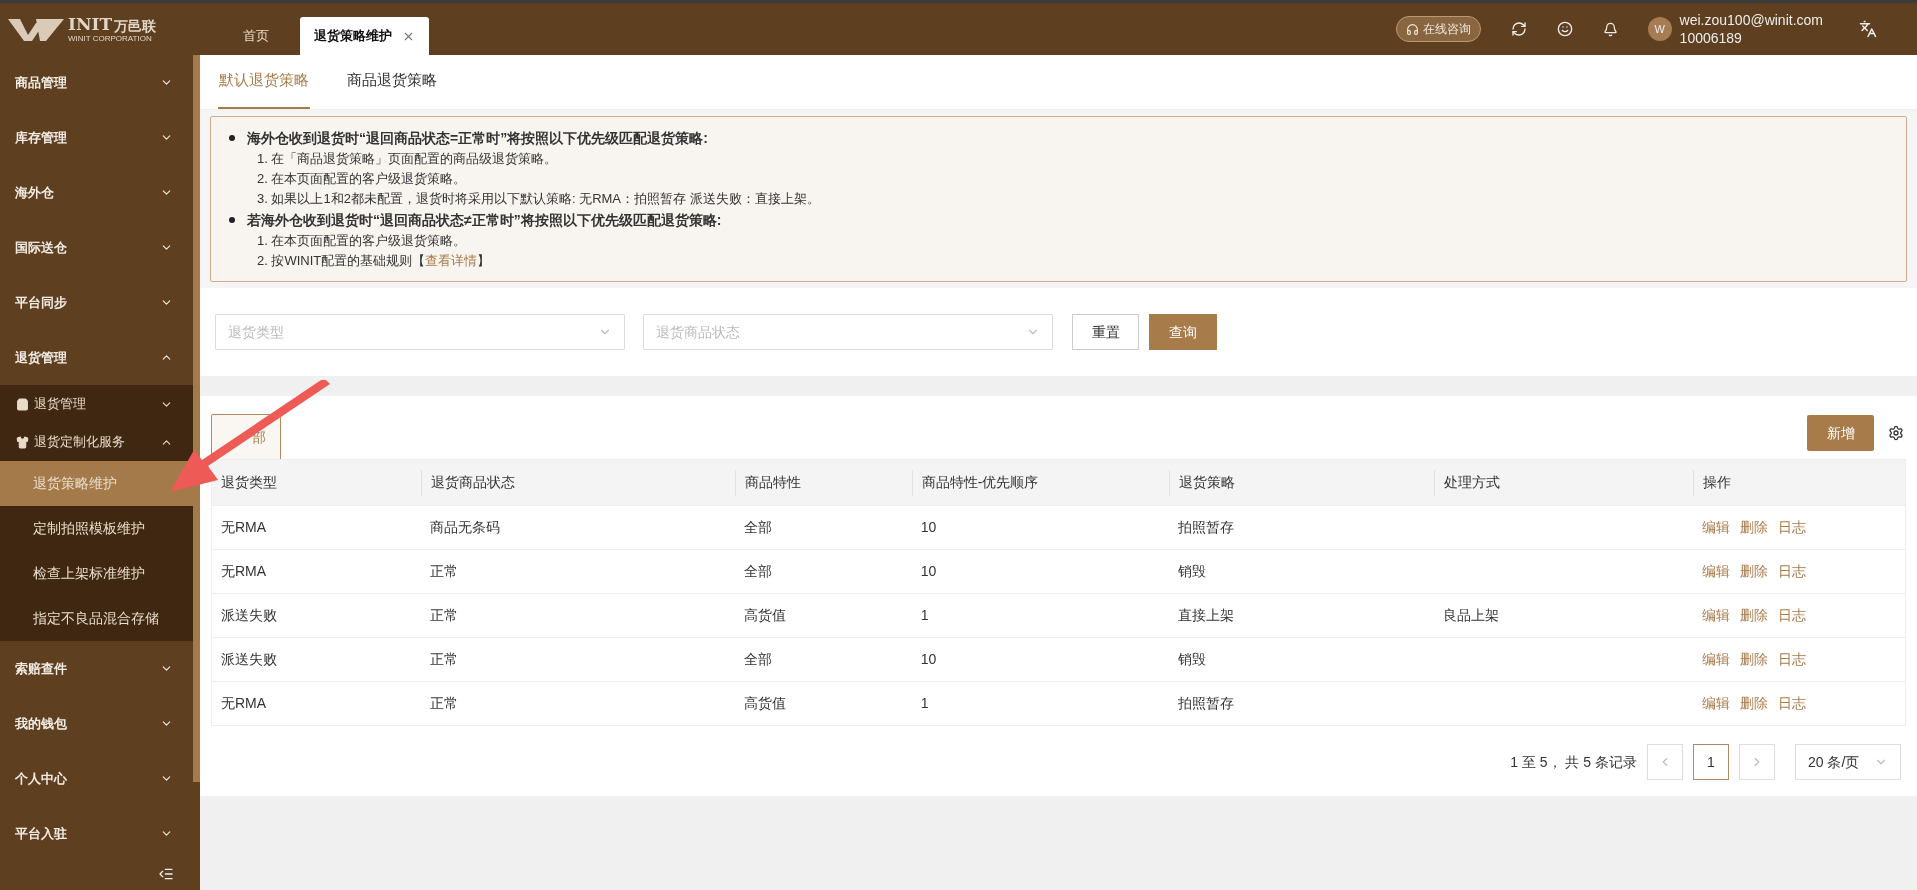 This screenshot has width=1917, height=890. What do you see at coordinates (1412, 29) in the screenshot?
I see `headset-icon` at bounding box center [1412, 29].